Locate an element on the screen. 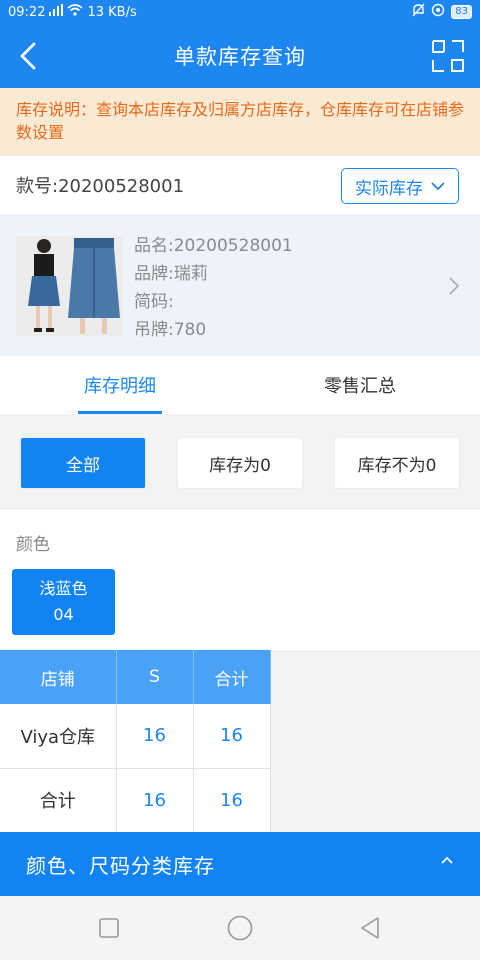 The image size is (480, 960). stock-notice: 库存说明：查询本店库存及归属方店库存，仓库库存可在店铺参数设置 is located at coordinates (240, 122).